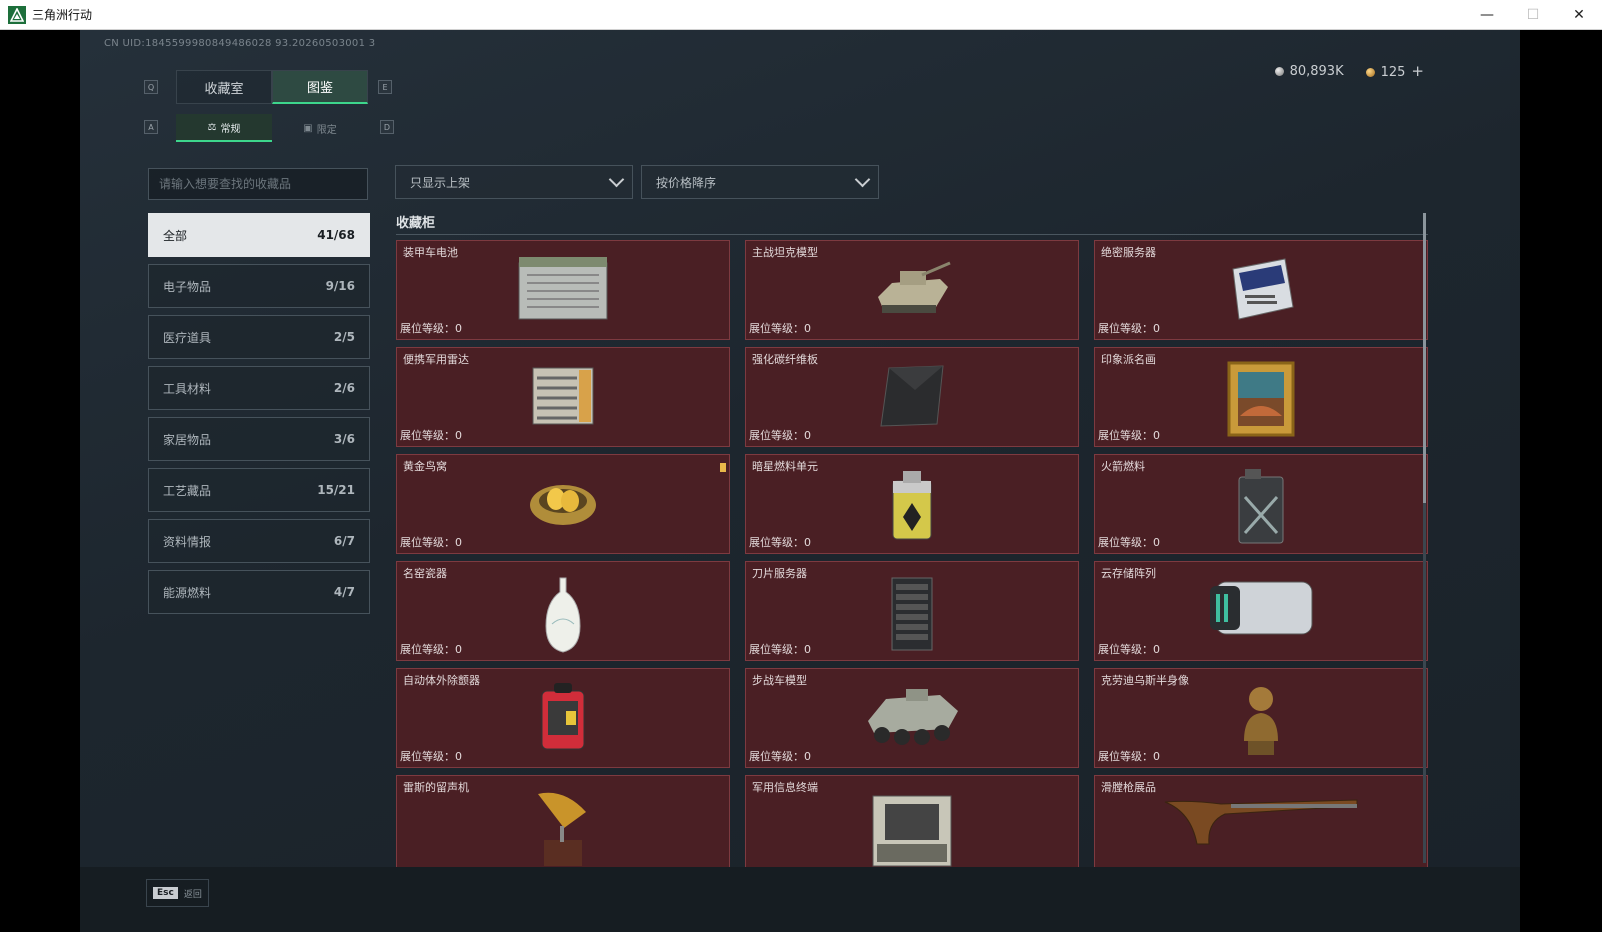  What do you see at coordinates (441, 680) in the screenshot?
I see `card-item-name: 自动体外除颤器` at bounding box center [441, 680].